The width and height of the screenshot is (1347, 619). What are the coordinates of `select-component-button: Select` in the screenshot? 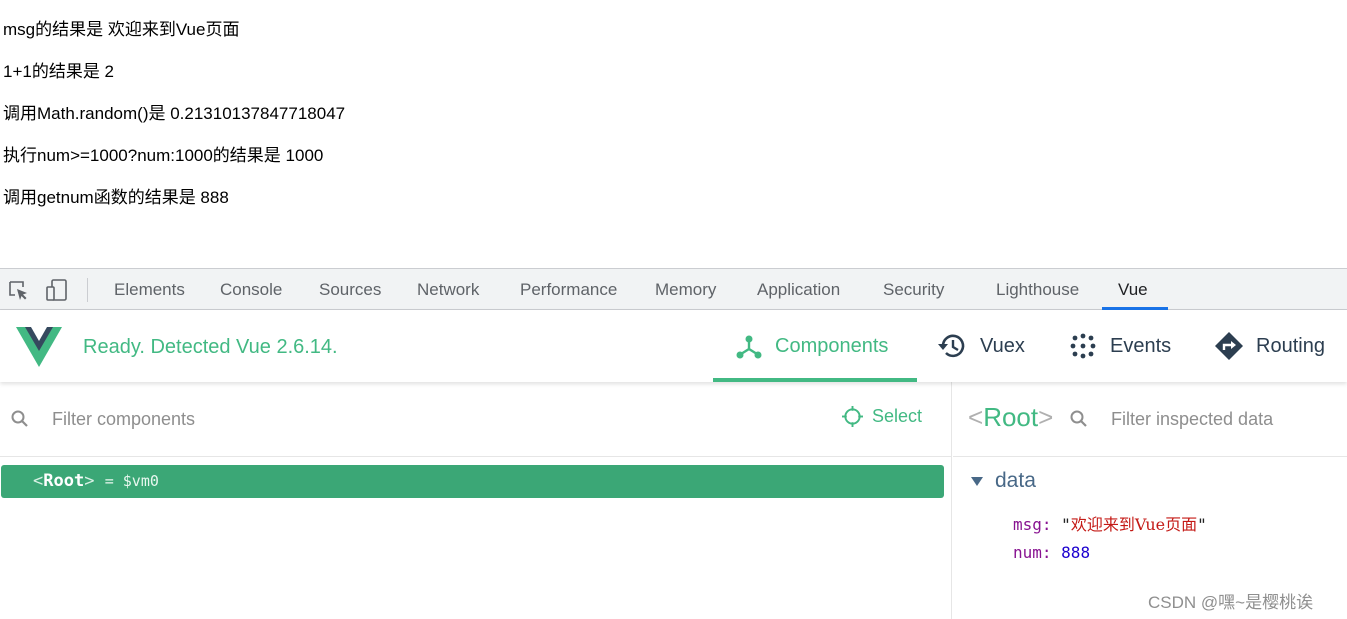 It's located at (882, 416).